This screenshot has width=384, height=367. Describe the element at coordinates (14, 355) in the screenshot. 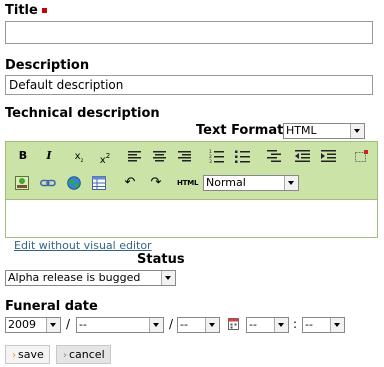

I see `save-icon: ›` at that location.